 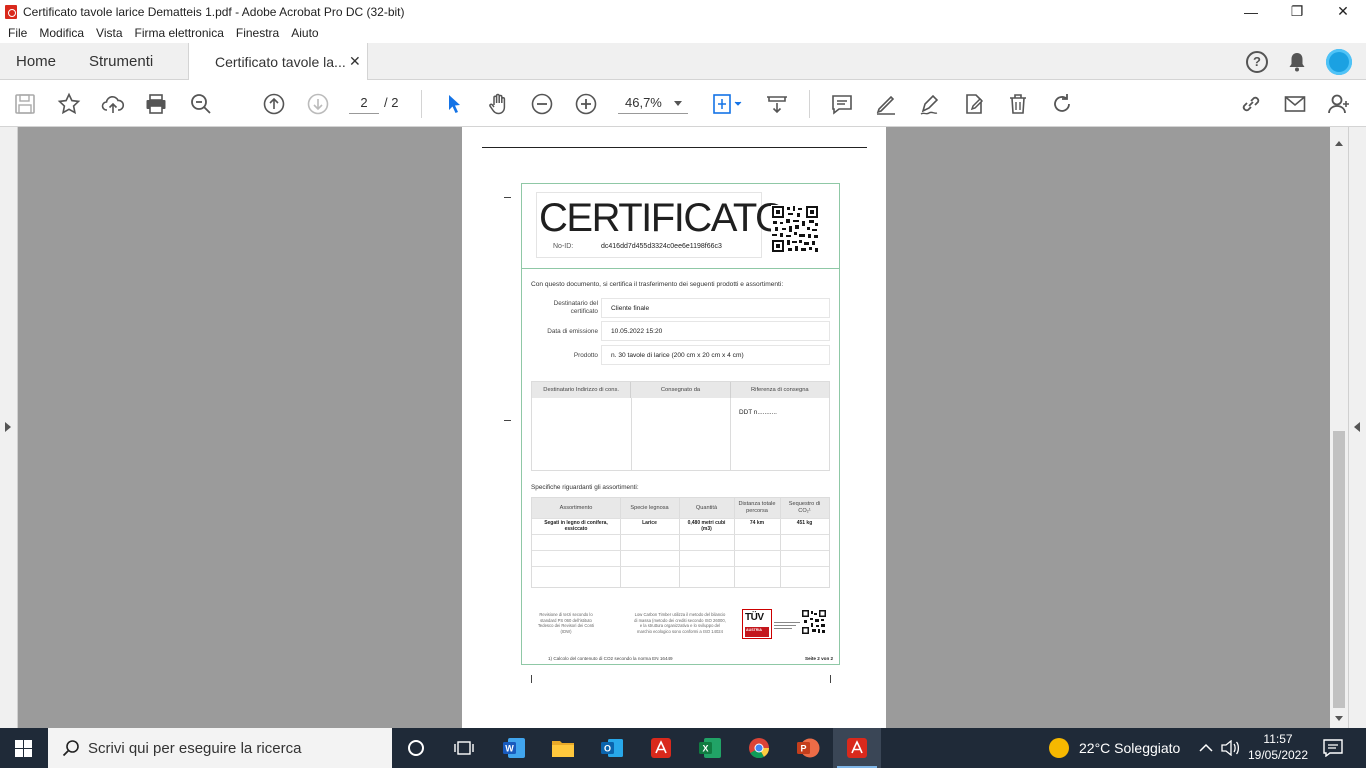 What do you see at coordinates (1278, 747) in the screenshot?
I see `system-clock: 11:57 19/05/2022` at bounding box center [1278, 747].